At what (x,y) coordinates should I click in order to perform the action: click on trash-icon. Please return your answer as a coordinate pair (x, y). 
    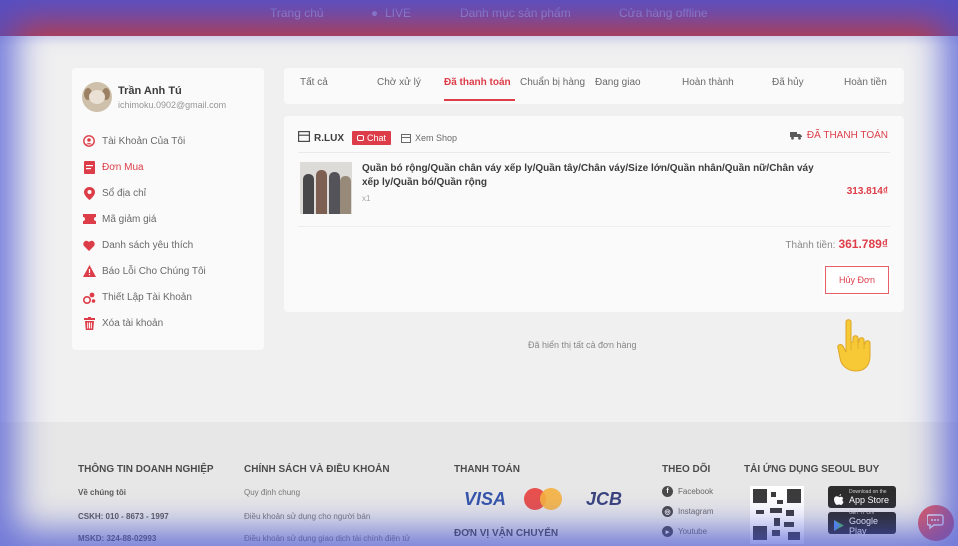
    Looking at the image, I should click on (89, 323).